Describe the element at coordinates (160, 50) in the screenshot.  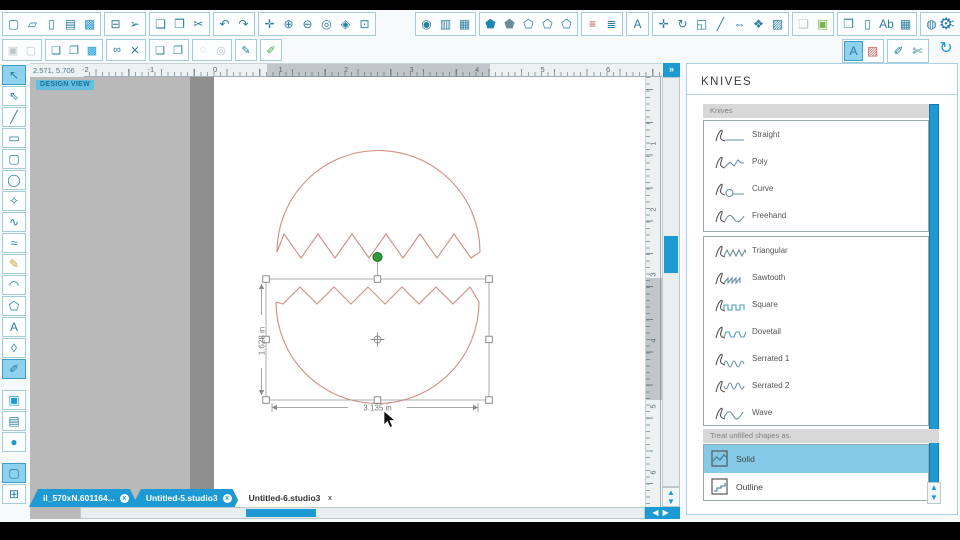
I see `duplicate-left-icon: ❏` at that location.